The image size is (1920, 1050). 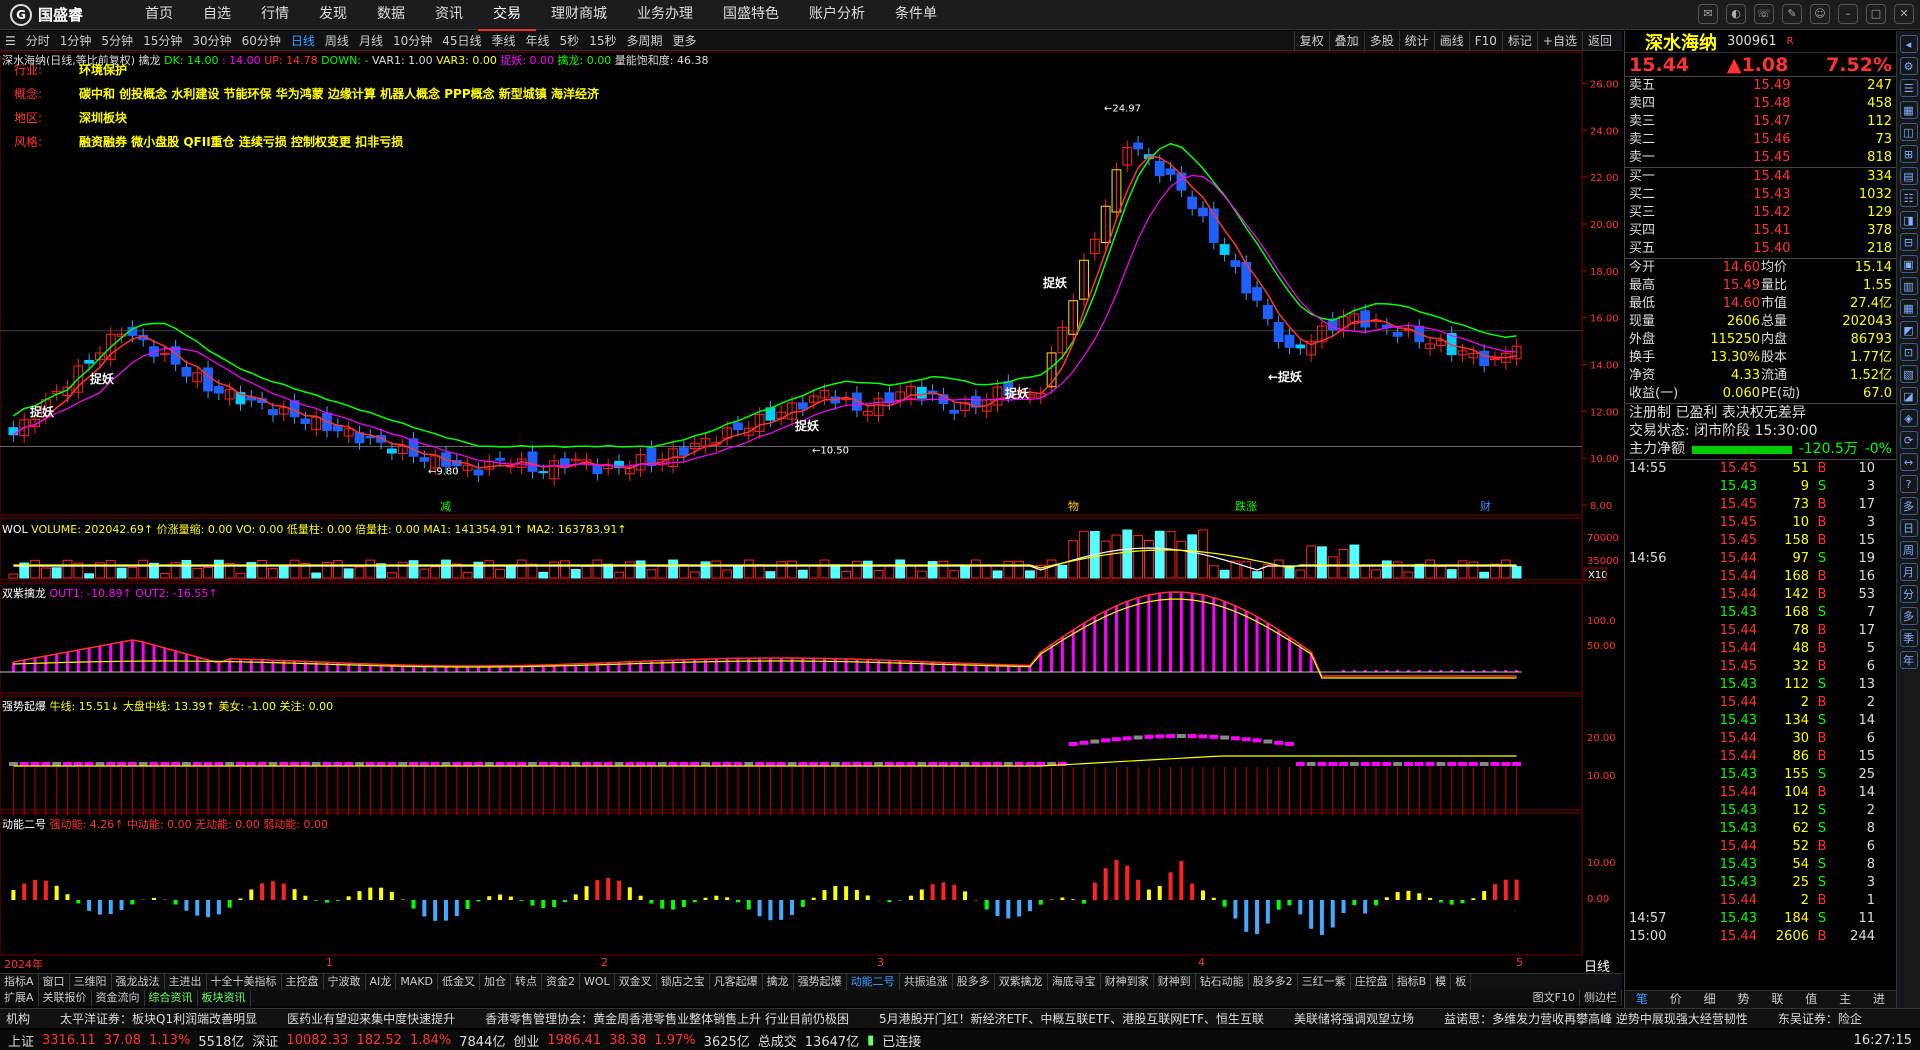 I want to click on indicator-tab-33: 板, so click(x=1461, y=982).